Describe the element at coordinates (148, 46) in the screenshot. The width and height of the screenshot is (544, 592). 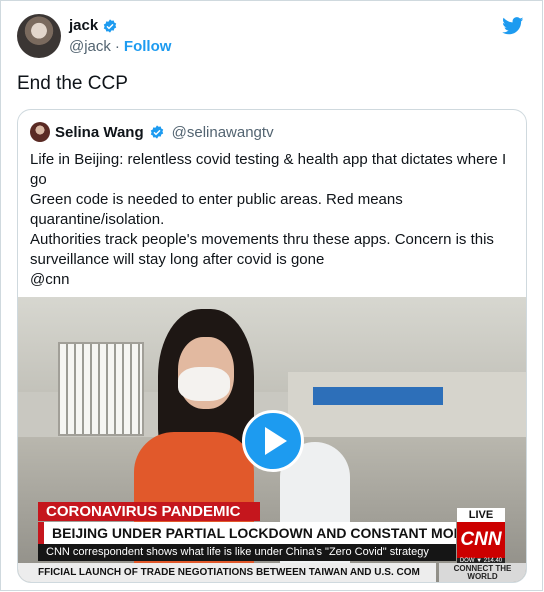
I see `follow-button: Follow` at that location.